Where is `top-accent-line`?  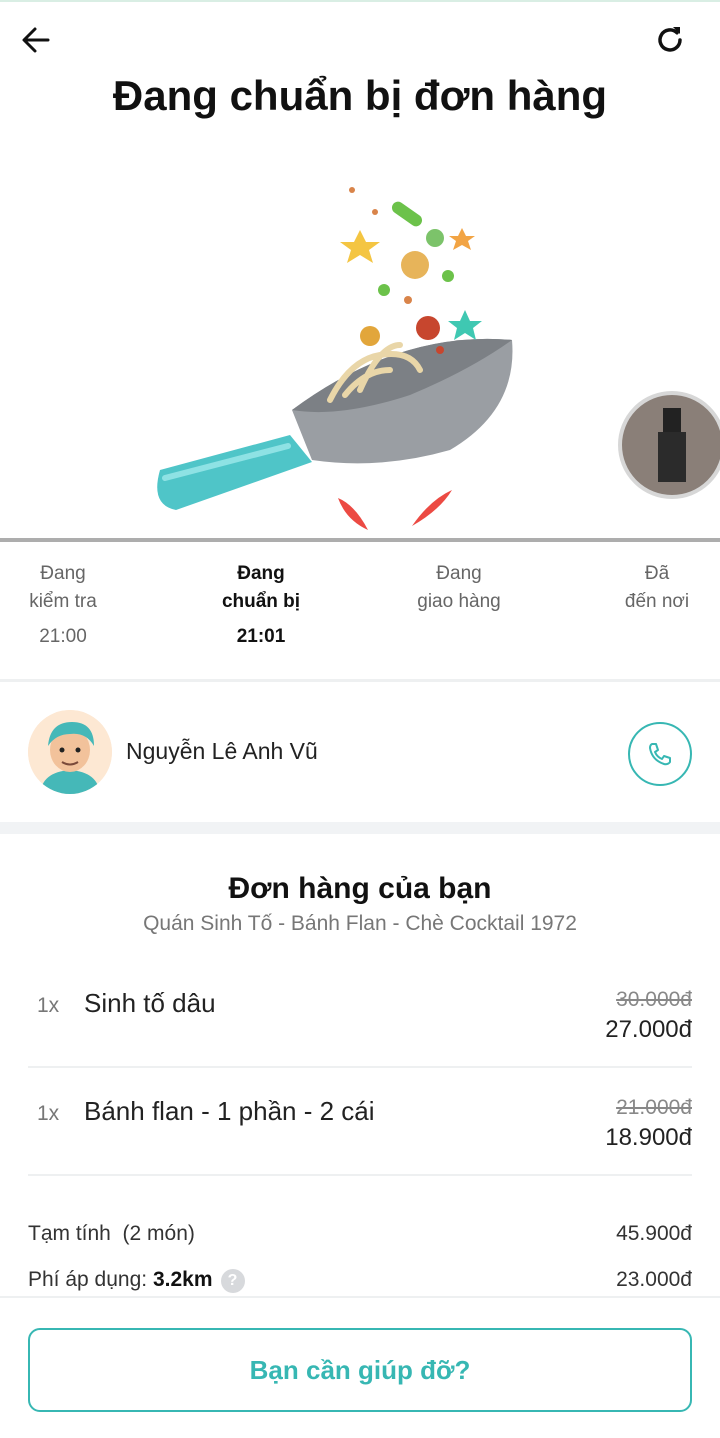
top-accent-line is located at coordinates (360, 1).